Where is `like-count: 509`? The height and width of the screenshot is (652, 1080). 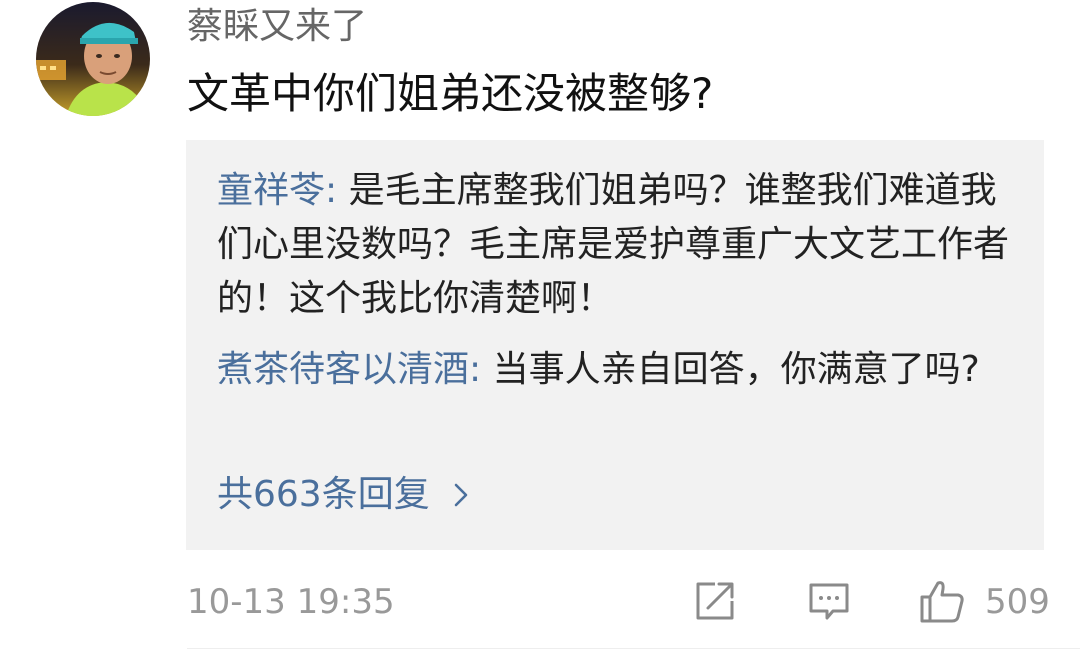
like-count: 509 is located at coordinates (1017, 602).